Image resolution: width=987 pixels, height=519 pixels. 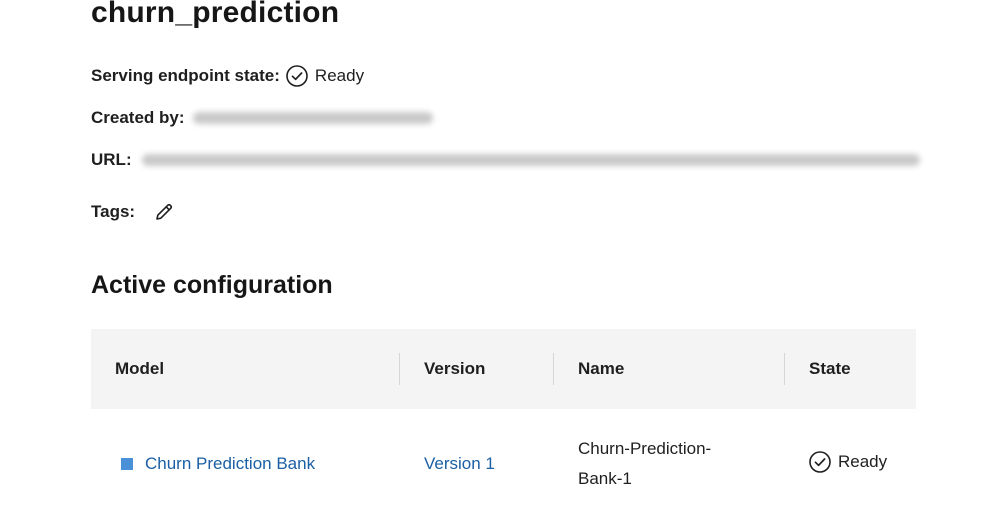 What do you see at coordinates (645, 448) in the screenshot?
I see `name-line-1: Churn-Prediction-` at bounding box center [645, 448].